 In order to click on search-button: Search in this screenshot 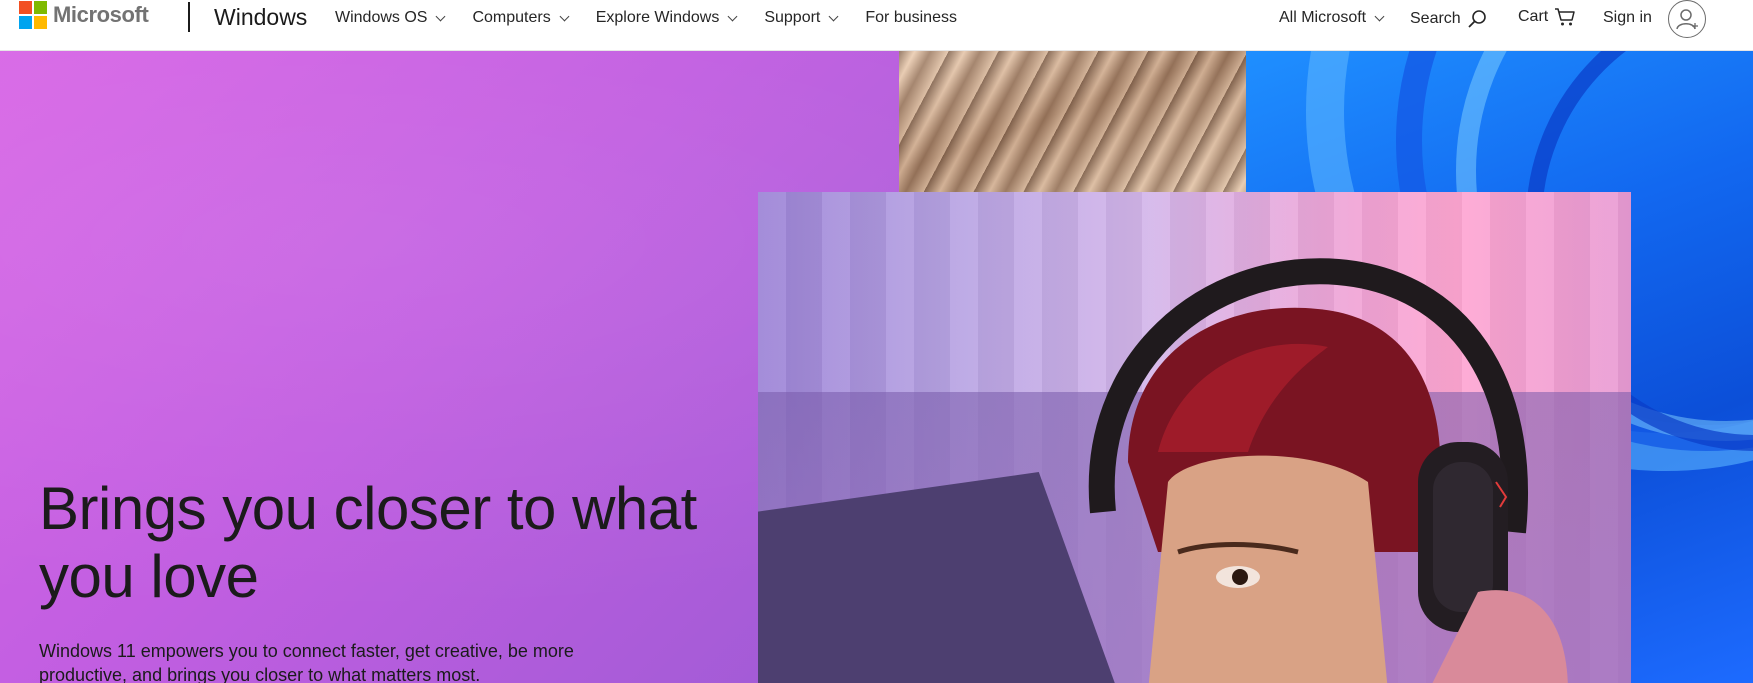, I will do `click(1448, 19)`.